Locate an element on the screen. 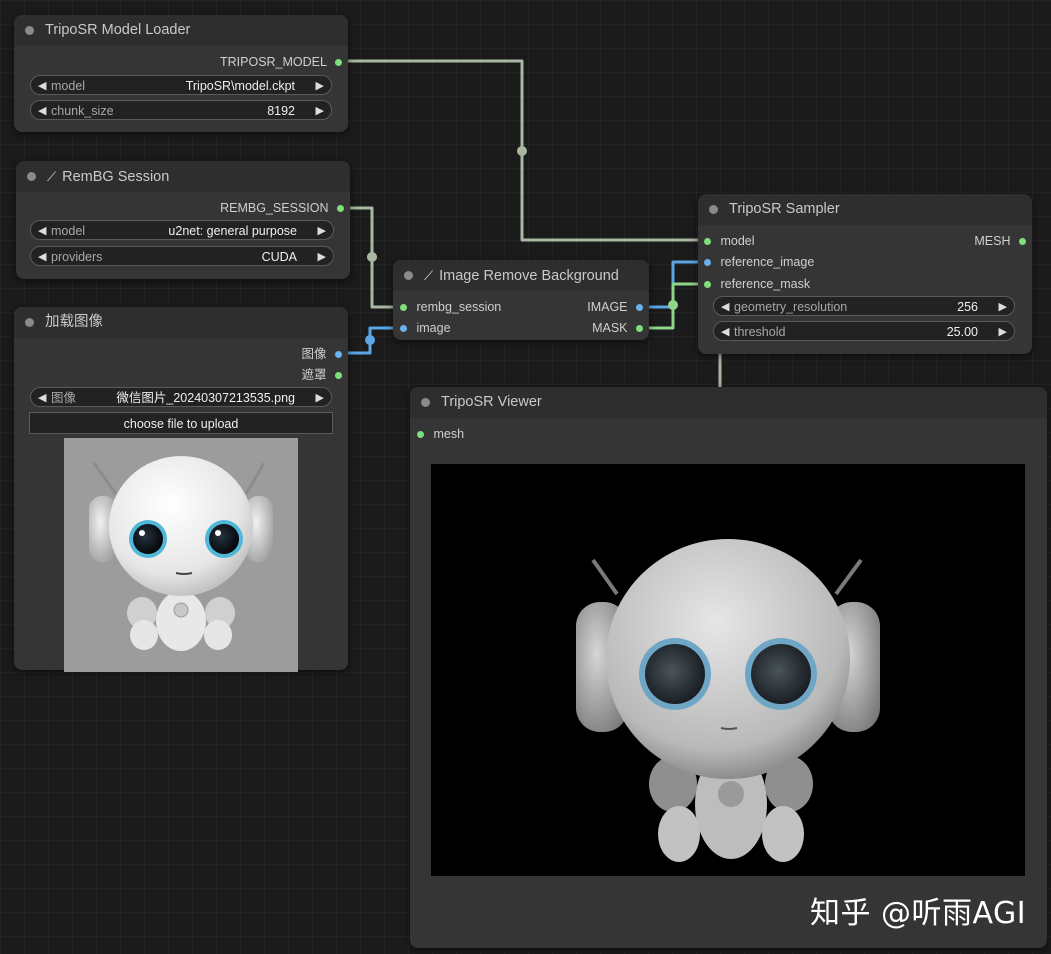  wire-image-midpoint is located at coordinates (370, 340).